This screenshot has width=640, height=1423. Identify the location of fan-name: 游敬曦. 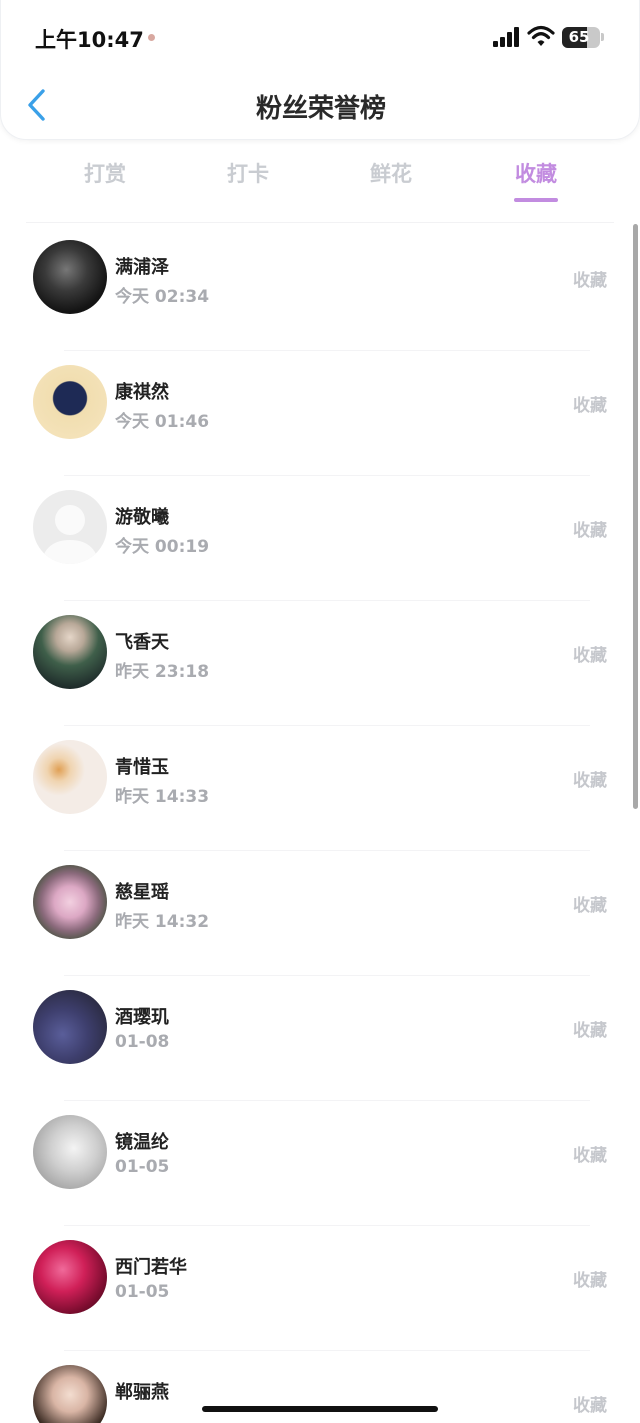
(142, 517).